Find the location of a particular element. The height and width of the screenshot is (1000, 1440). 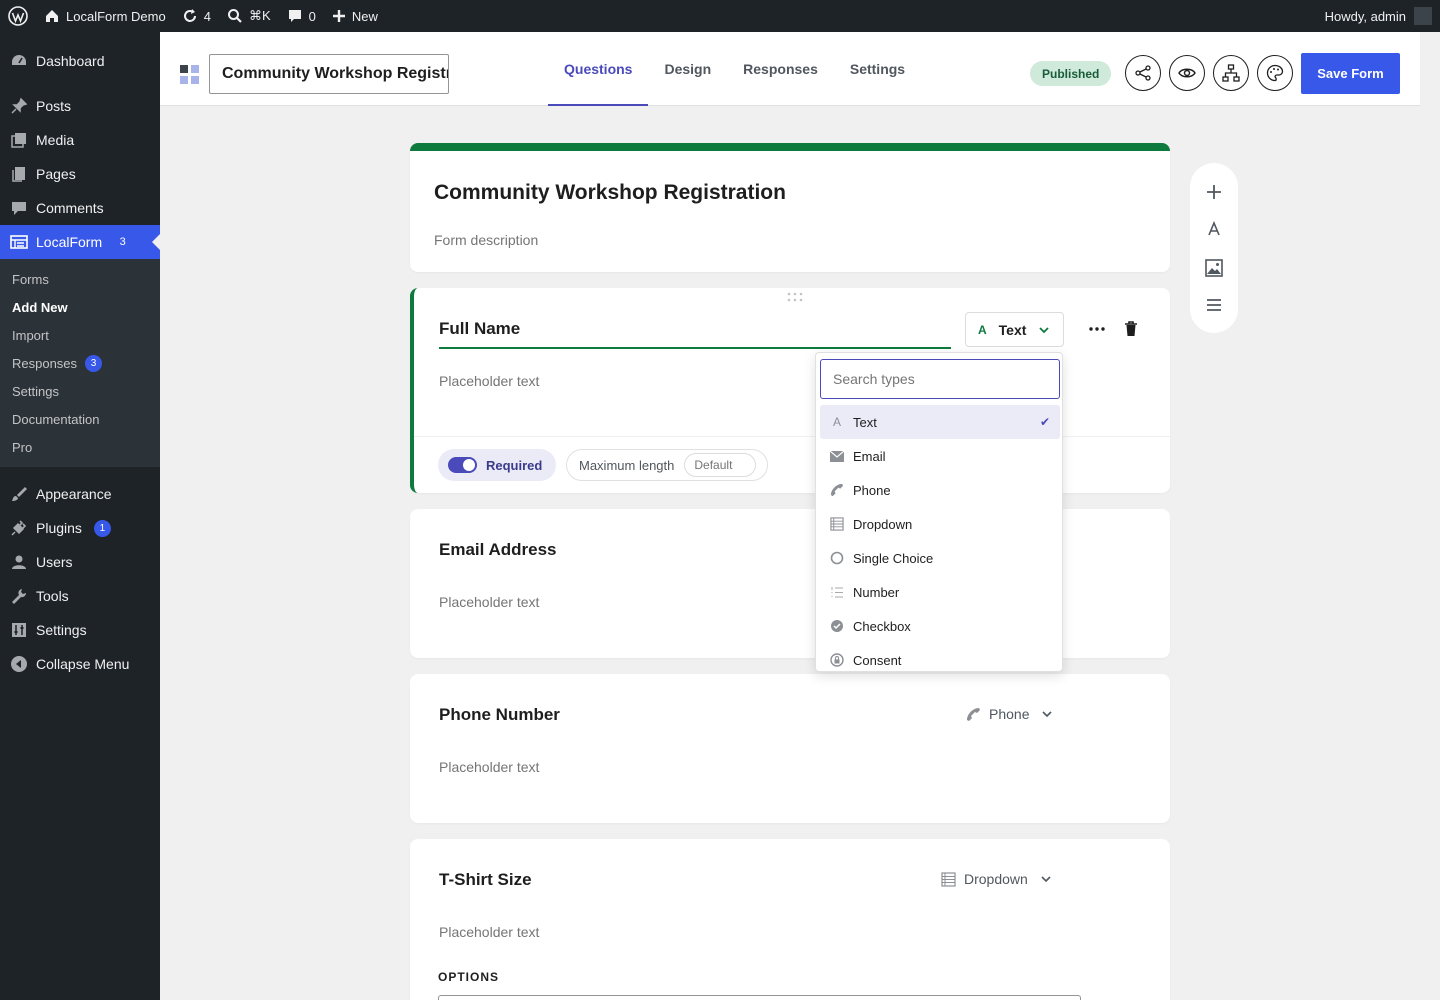

lock-icon is located at coordinates (837, 660).